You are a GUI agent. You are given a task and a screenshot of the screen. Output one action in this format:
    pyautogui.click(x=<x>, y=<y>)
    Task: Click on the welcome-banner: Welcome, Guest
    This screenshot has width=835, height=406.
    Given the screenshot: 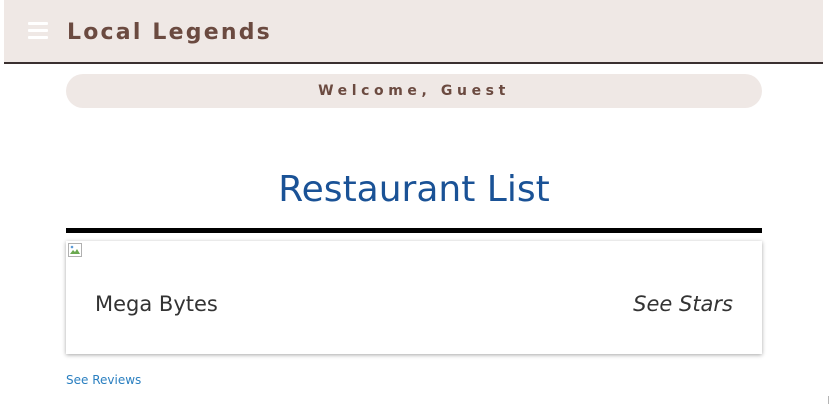 What is the action you would take?
    pyautogui.click(x=414, y=91)
    